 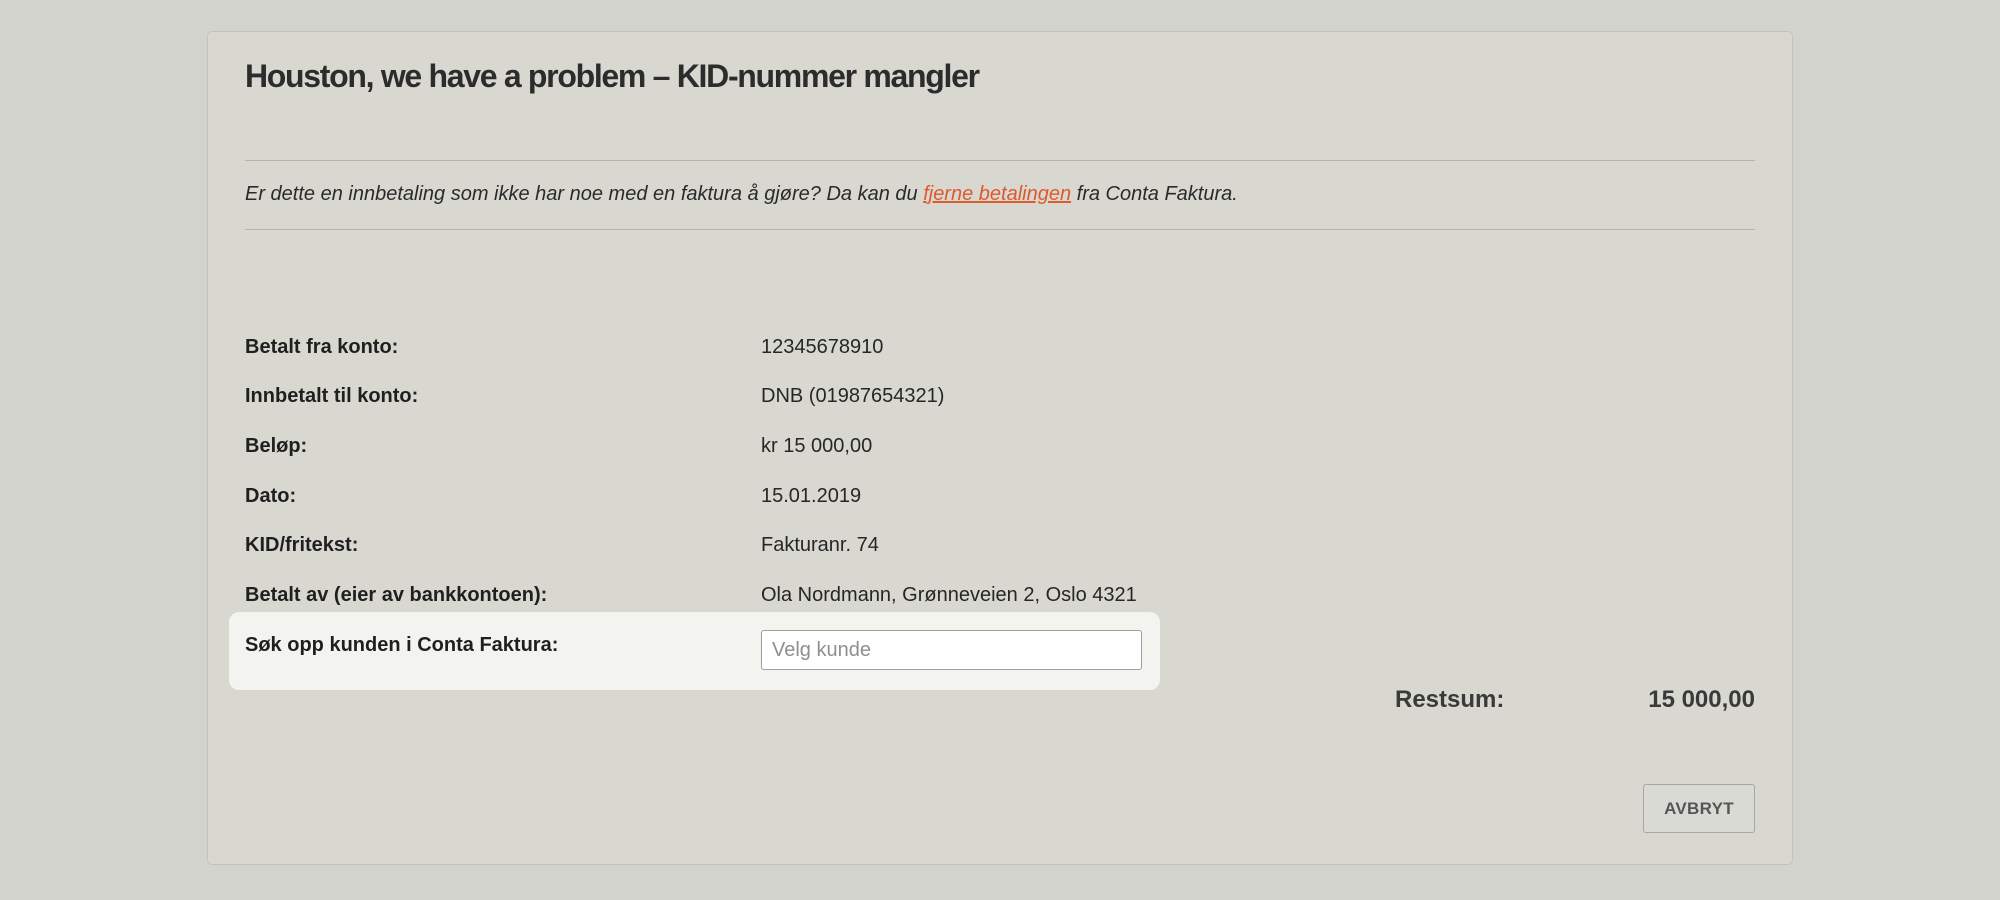 I want to click on kid-label: KID/fritekst:, so click(x=302, y=545).